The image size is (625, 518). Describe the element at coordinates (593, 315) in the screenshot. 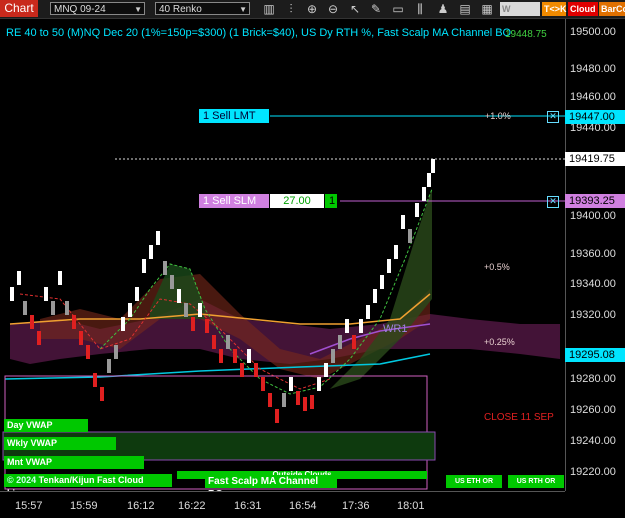

I see `price-tick: 19320.00` at that location.